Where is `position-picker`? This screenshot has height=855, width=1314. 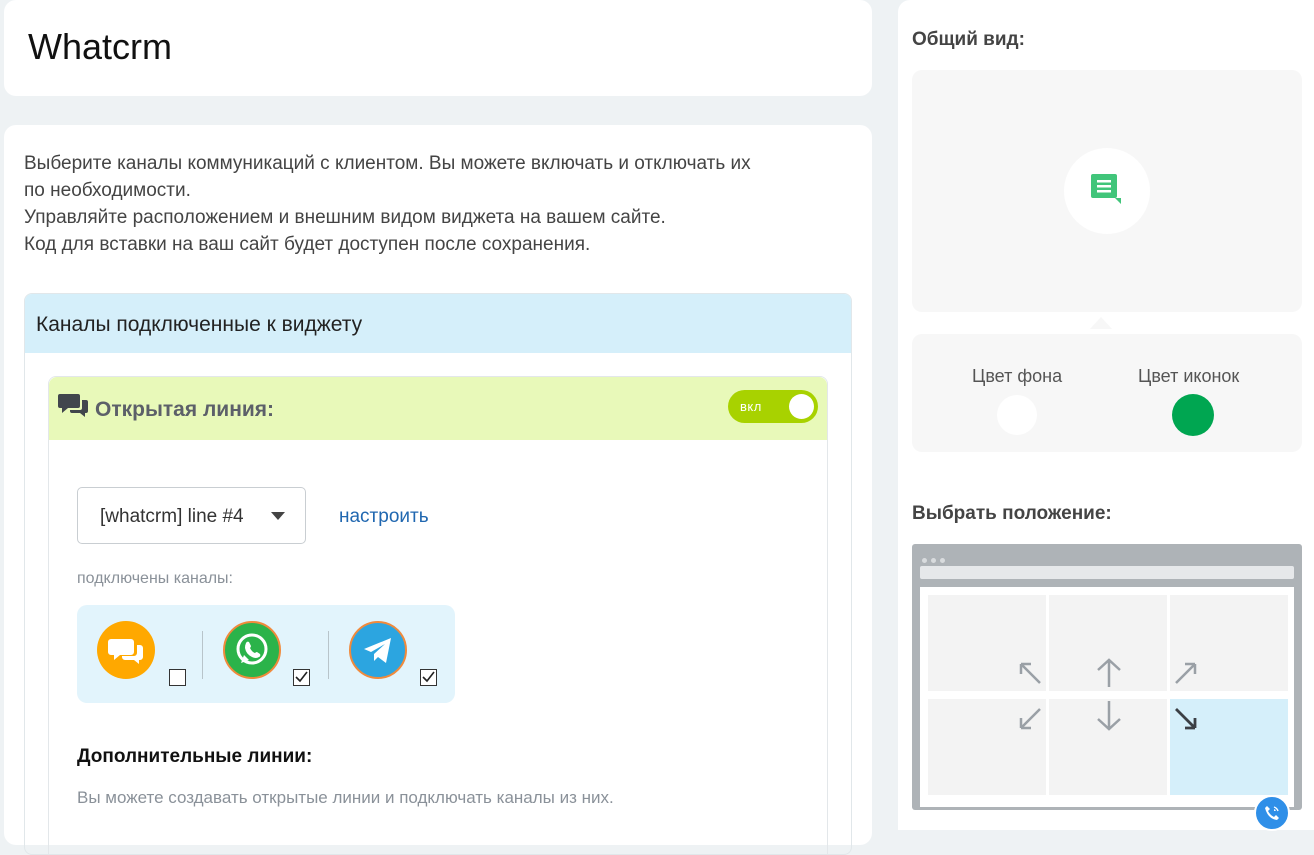
position-picker is located at coordinates (1107, 687).